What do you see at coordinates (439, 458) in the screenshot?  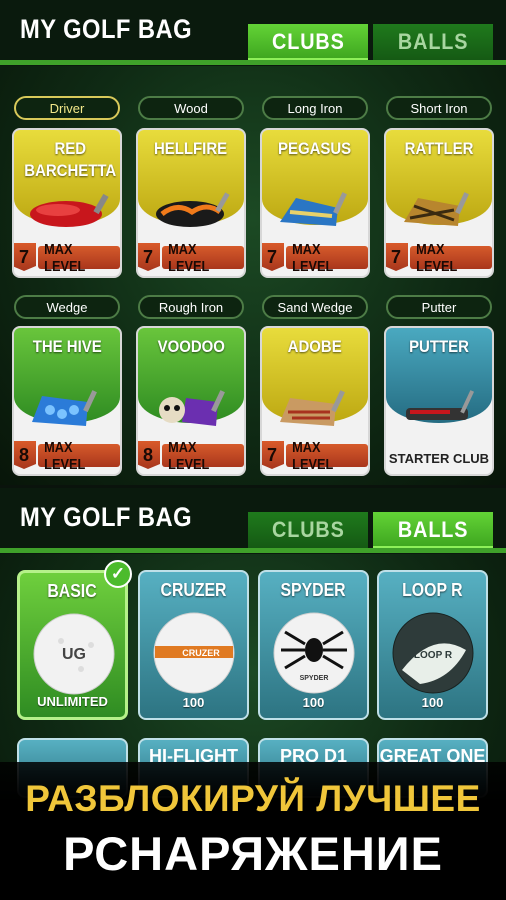 I see `starter-club-label: STARTER CLUB` at bounding box center [439, 458].